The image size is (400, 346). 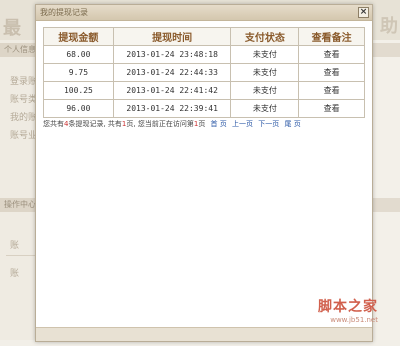 I want to click on cell-amount: 96.00, so click(x=78, y=108).